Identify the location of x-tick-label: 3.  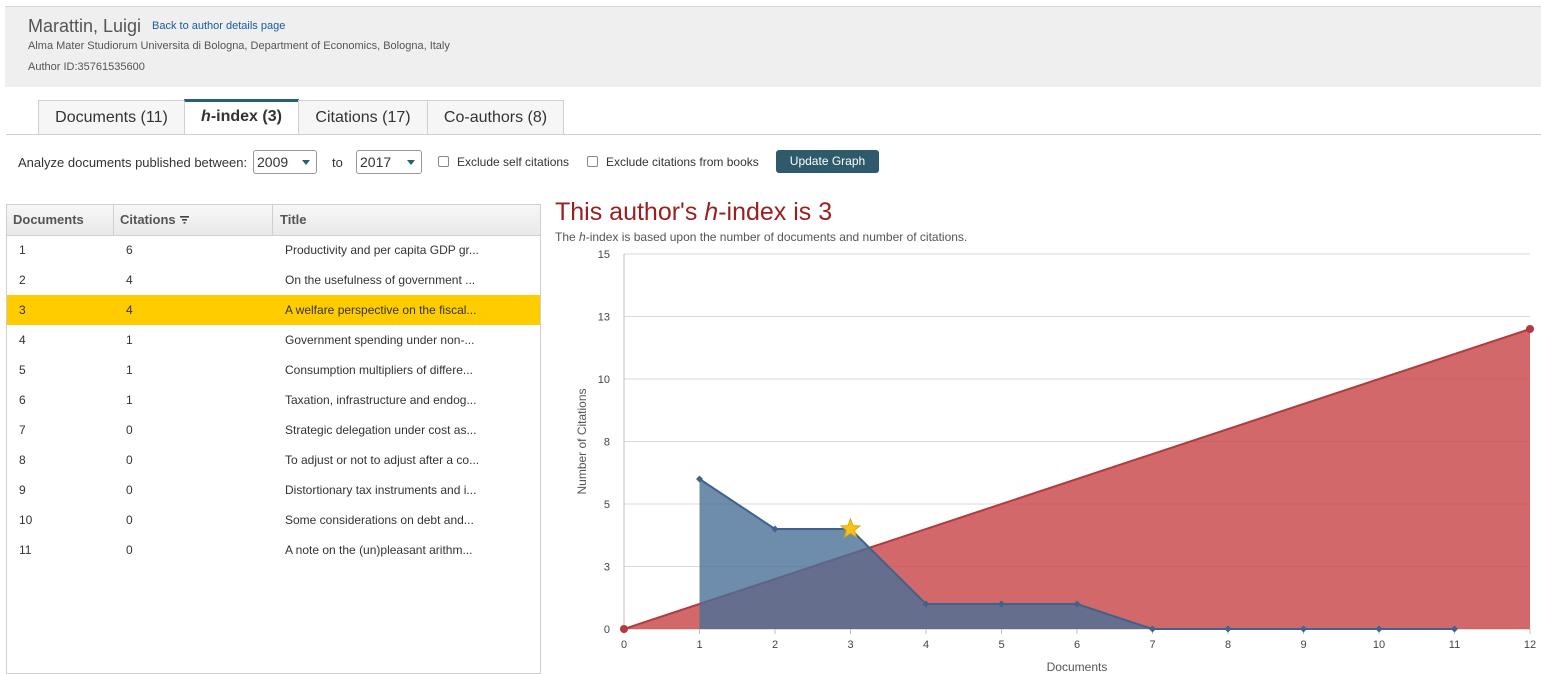
(850, 645).